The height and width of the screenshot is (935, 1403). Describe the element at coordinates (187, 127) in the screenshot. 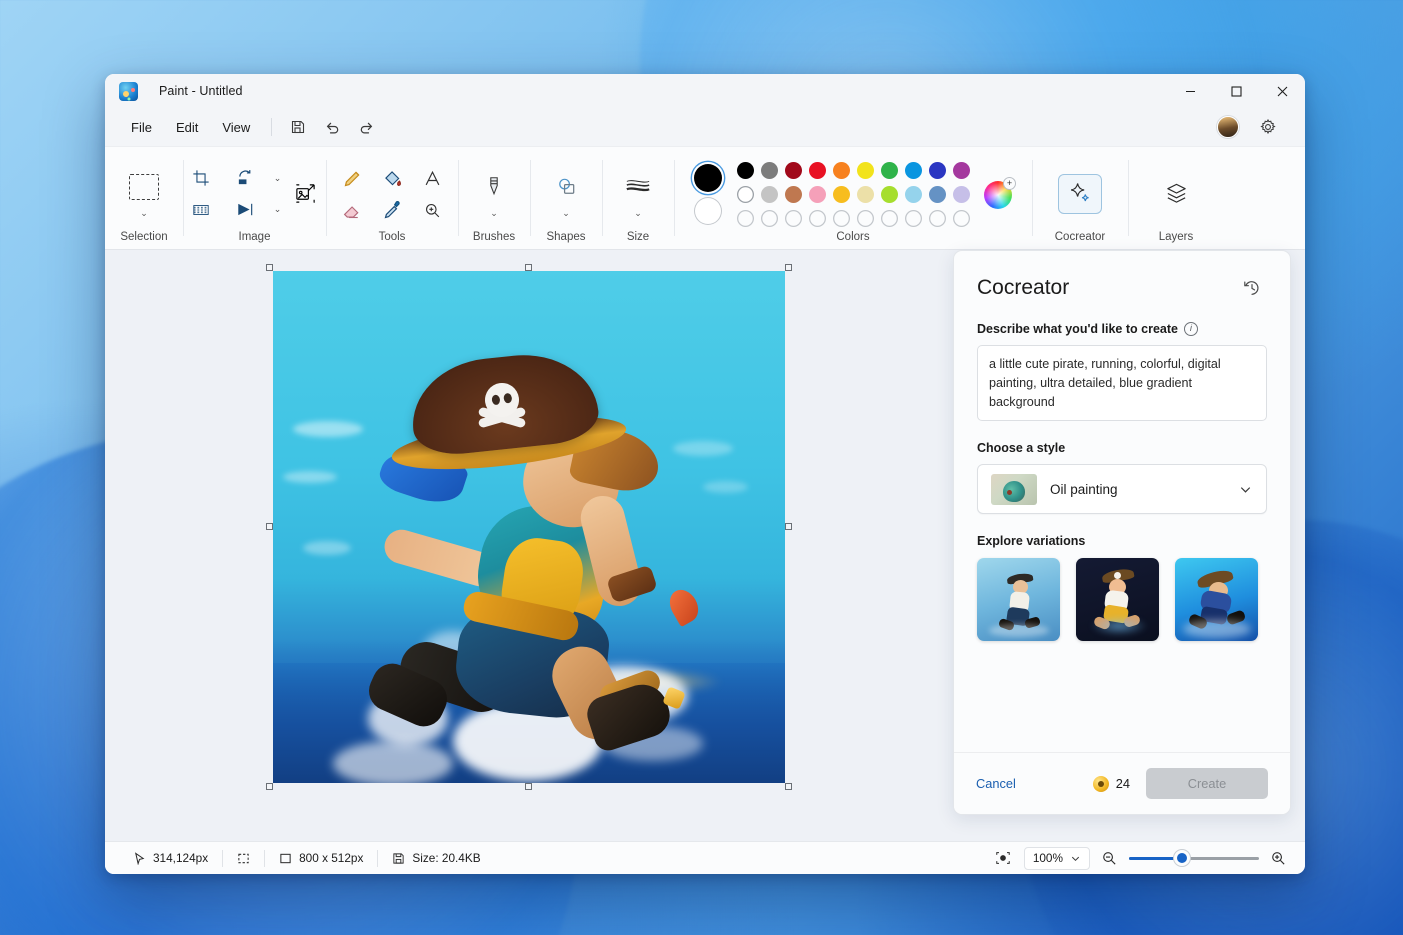

I see `menu-edit: Edit` at that location.